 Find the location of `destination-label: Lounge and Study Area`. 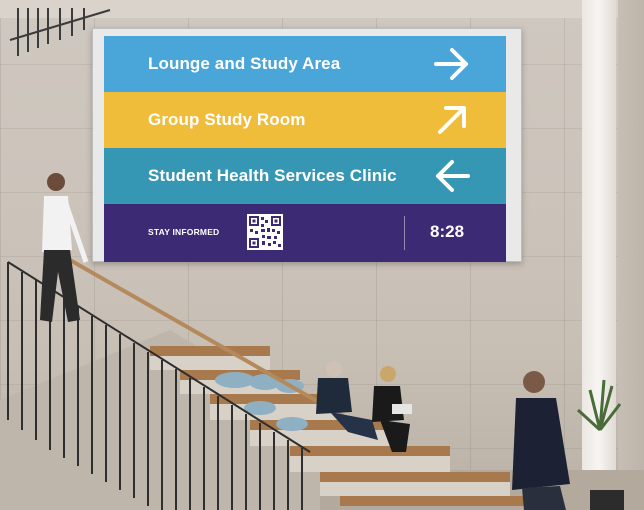

destination-label: Lounge and Study Area is located at coordinates (244, 63).